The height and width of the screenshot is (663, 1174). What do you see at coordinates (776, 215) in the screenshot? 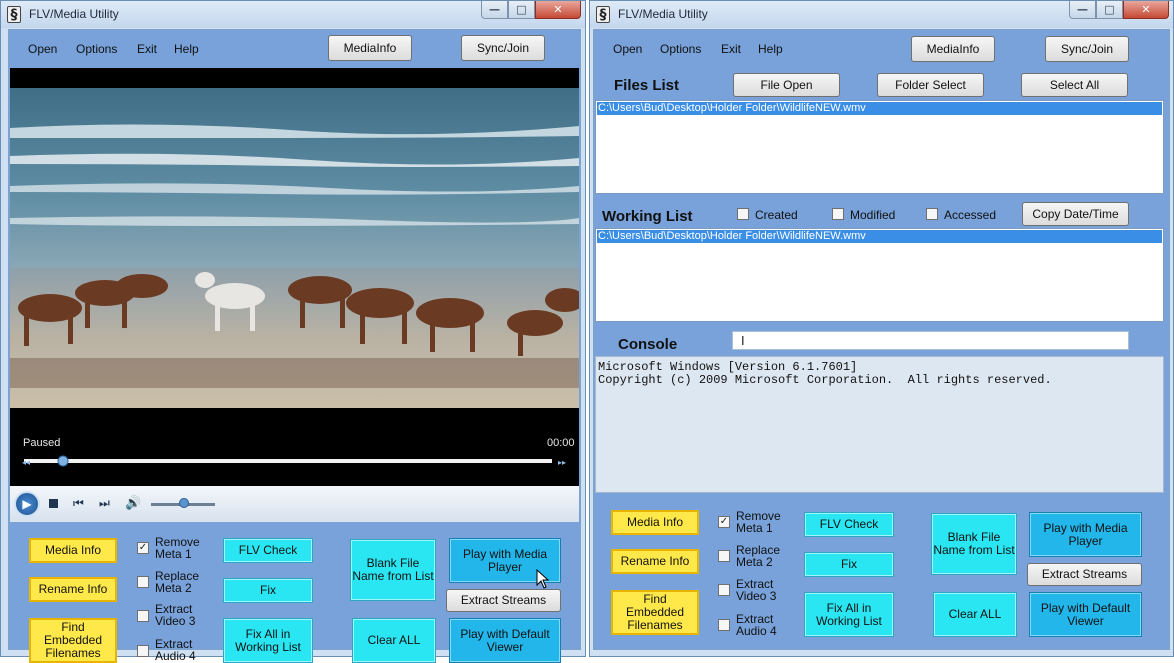
I see `created-label: Created` at bounding box center [776, 215].